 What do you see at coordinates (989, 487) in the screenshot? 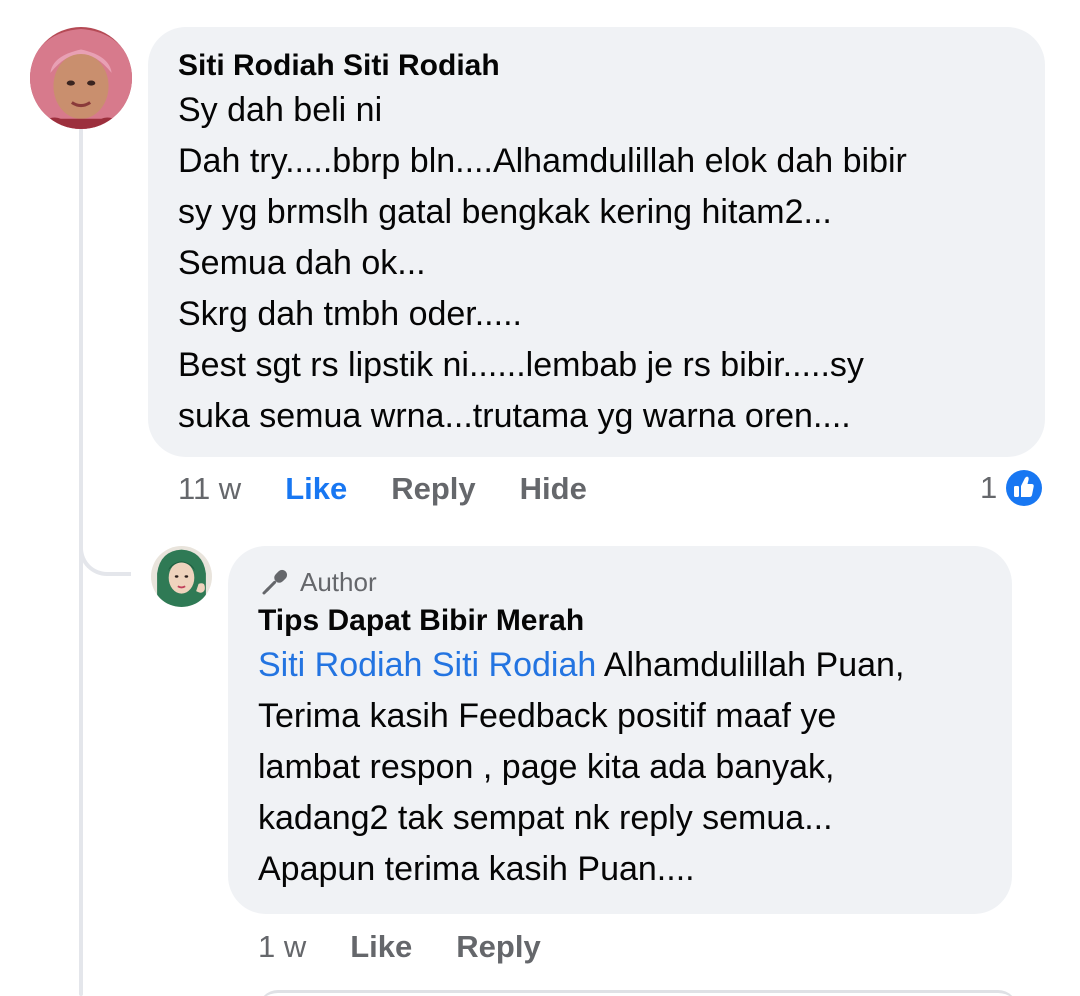
I see `reaction-count: 1` at bounding box center [989, 487].